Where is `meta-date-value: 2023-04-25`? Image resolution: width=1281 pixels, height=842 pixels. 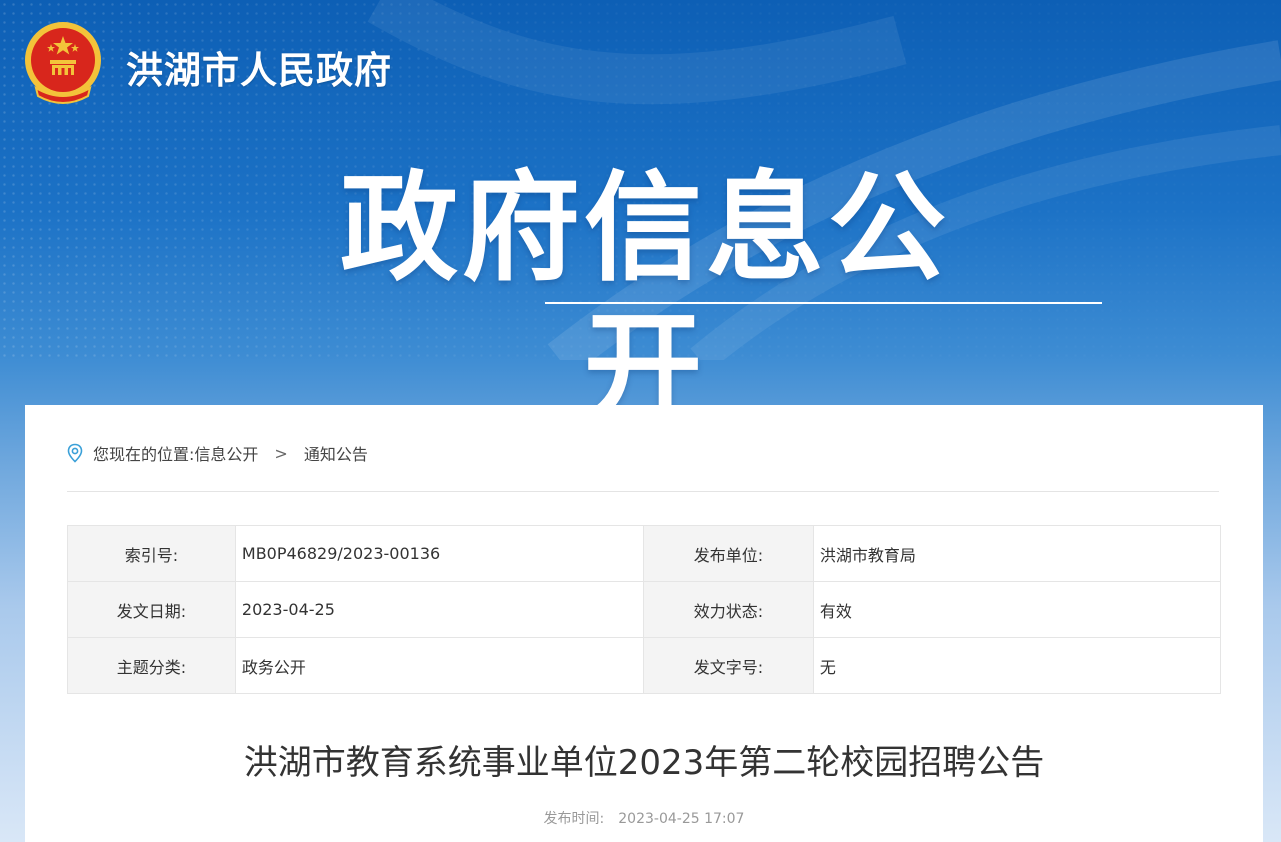 meta-date-value: 2023-04-25 is located at coordinates (439, 609).